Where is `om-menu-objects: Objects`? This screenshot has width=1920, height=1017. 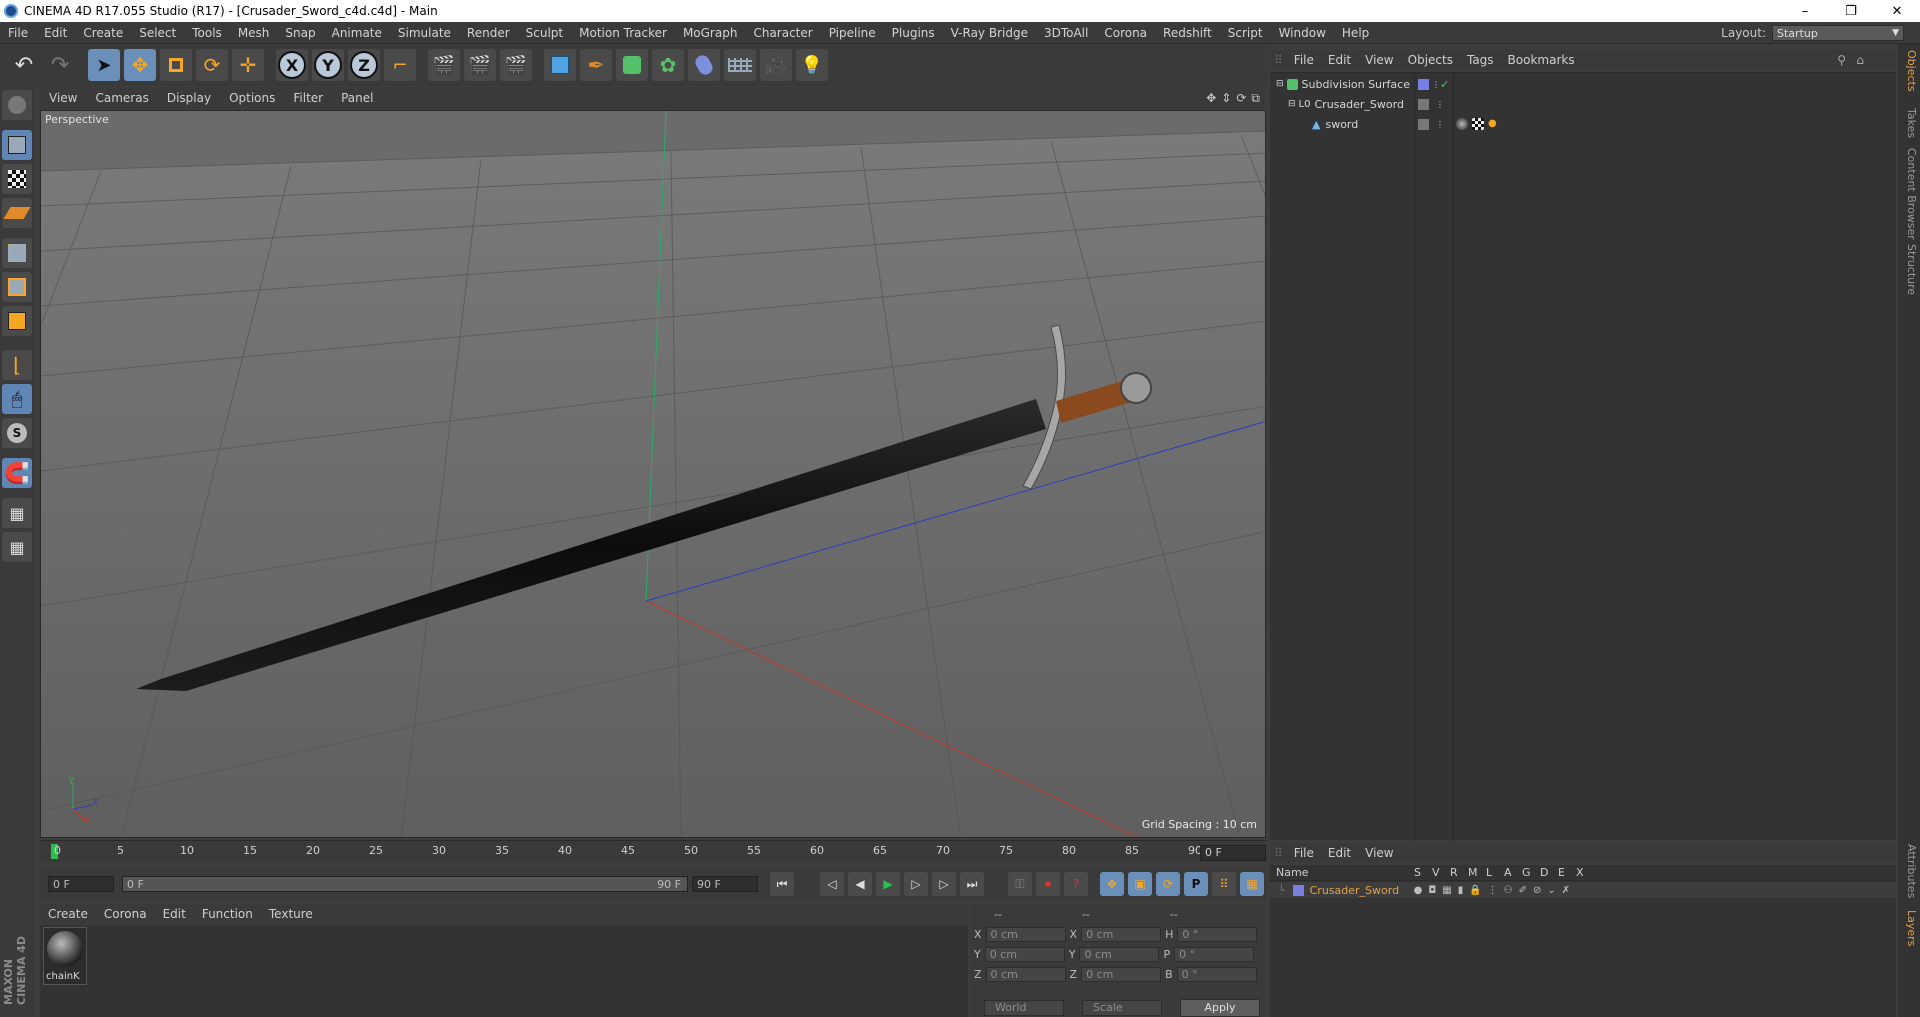
om-menu-objects: Objects is located at coordinates (1430, 60).